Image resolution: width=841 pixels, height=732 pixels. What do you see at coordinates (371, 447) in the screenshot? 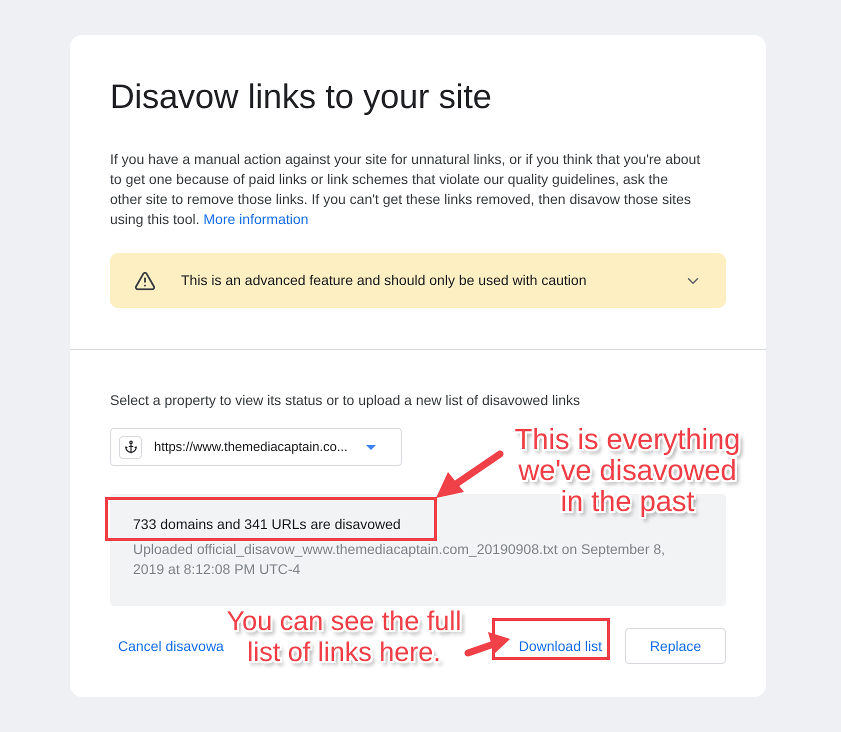
I see `dropdown-icon` at bounding box center [371, 447].